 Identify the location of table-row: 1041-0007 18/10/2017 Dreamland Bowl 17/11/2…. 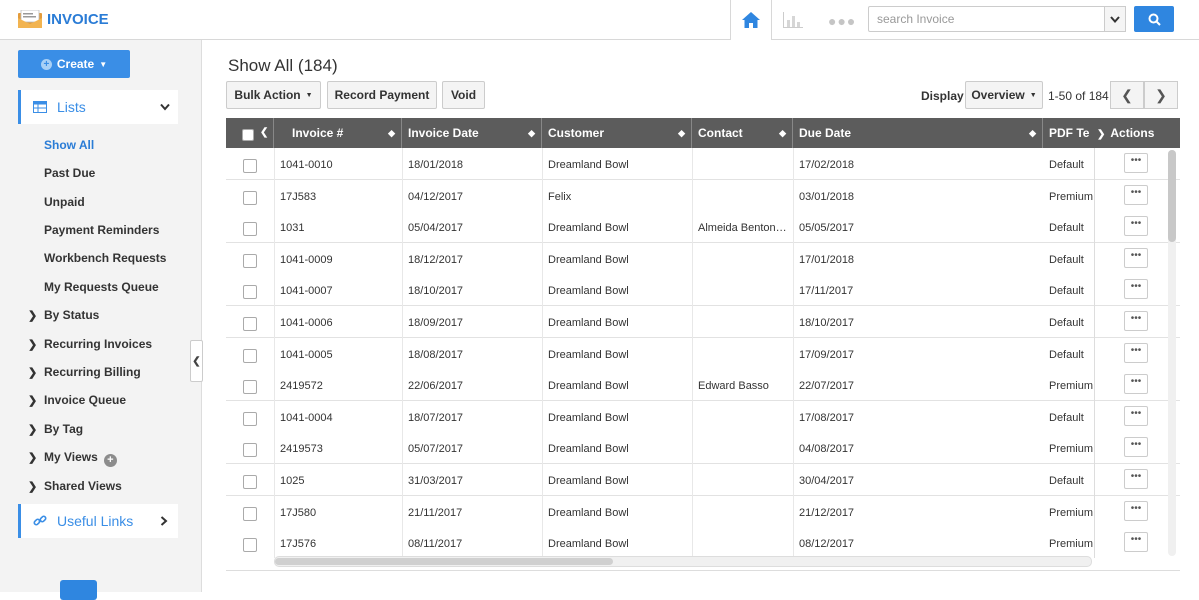
(703, 290).